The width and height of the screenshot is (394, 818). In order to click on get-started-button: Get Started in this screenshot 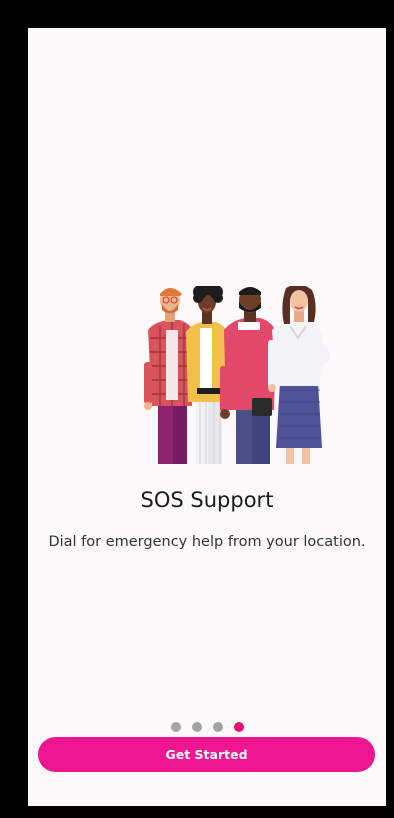, I will do `click(206, 754)`.